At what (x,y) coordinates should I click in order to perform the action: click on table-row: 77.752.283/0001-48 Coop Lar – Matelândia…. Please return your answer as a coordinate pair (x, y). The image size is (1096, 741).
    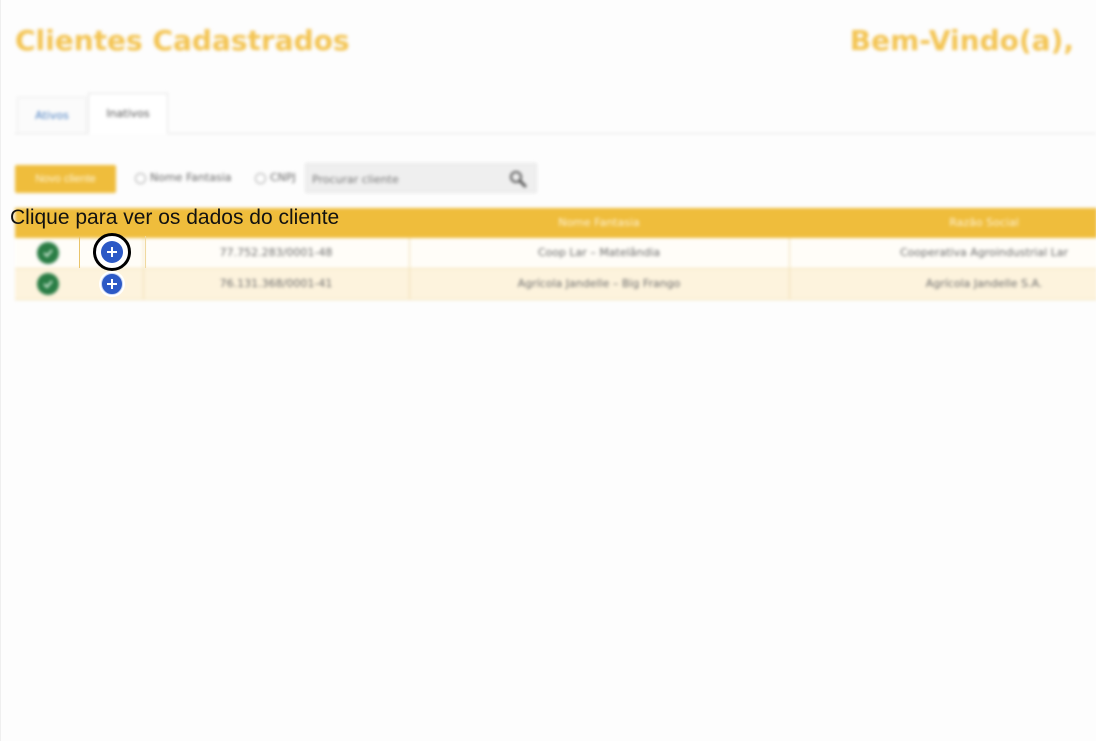
    Looking at the image, I should click on (555, 253).